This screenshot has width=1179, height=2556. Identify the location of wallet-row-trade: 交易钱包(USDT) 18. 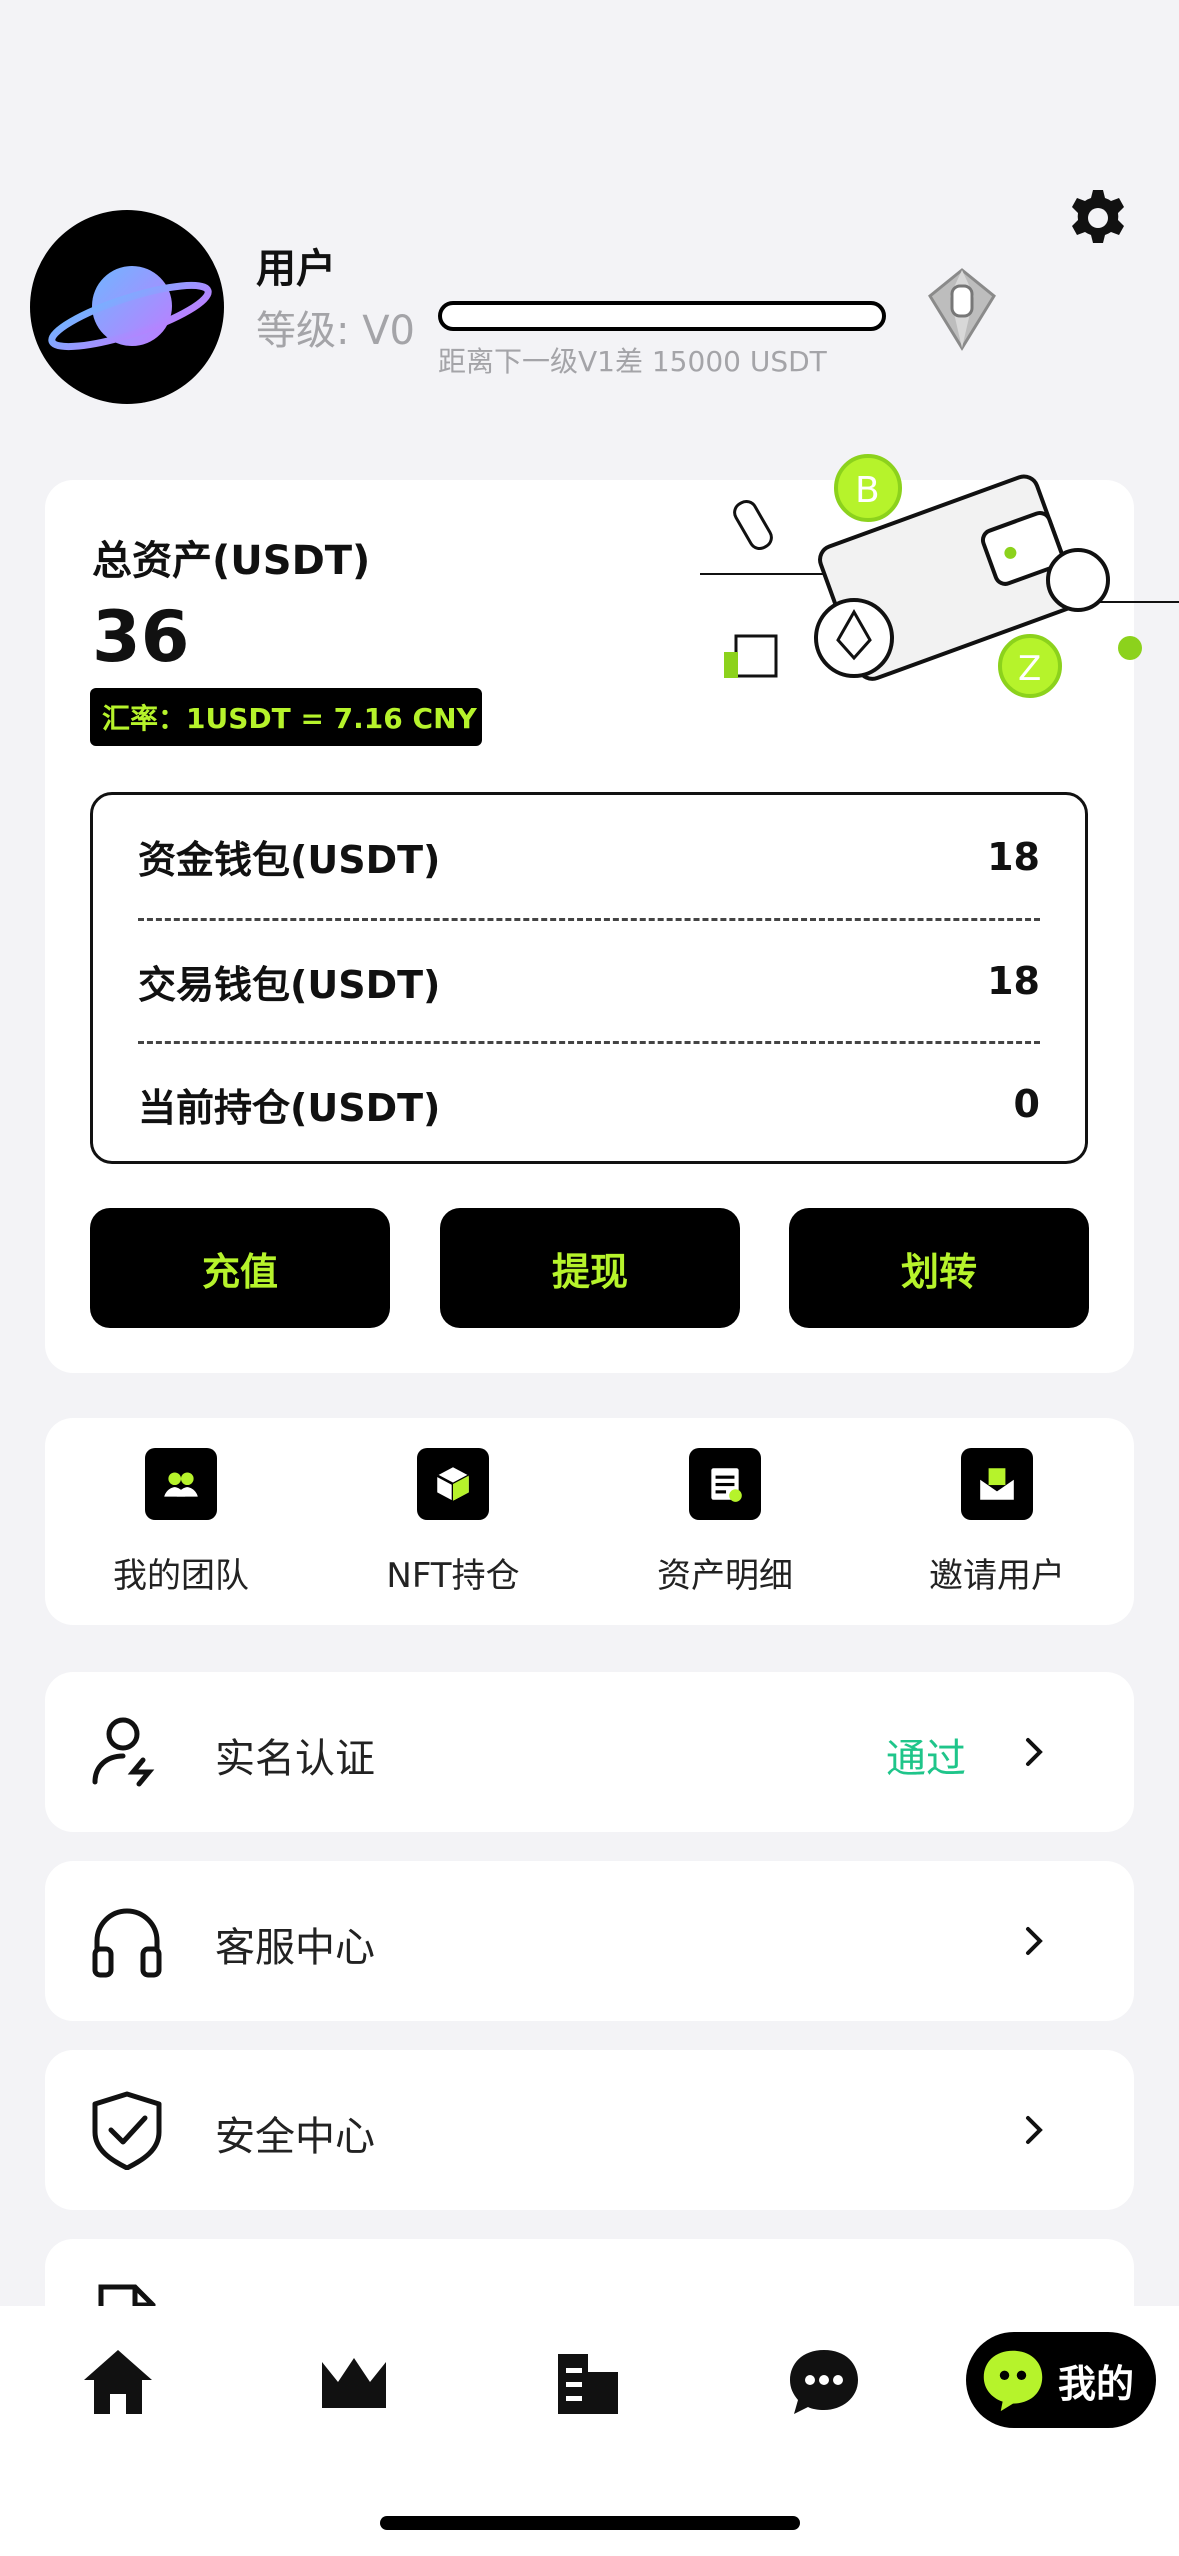
(589, 979).